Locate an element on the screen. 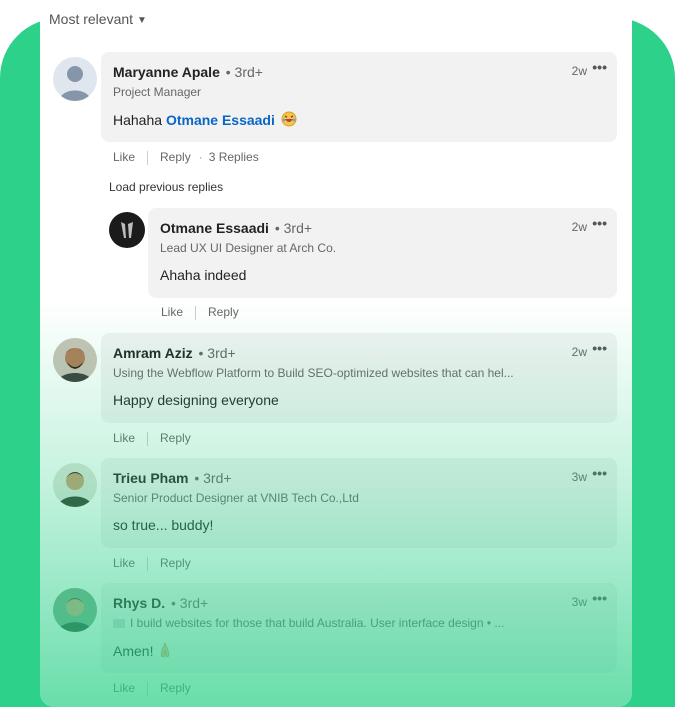  sort-dropdown: Most relevant ▼ is located at coordinates (98, 19).